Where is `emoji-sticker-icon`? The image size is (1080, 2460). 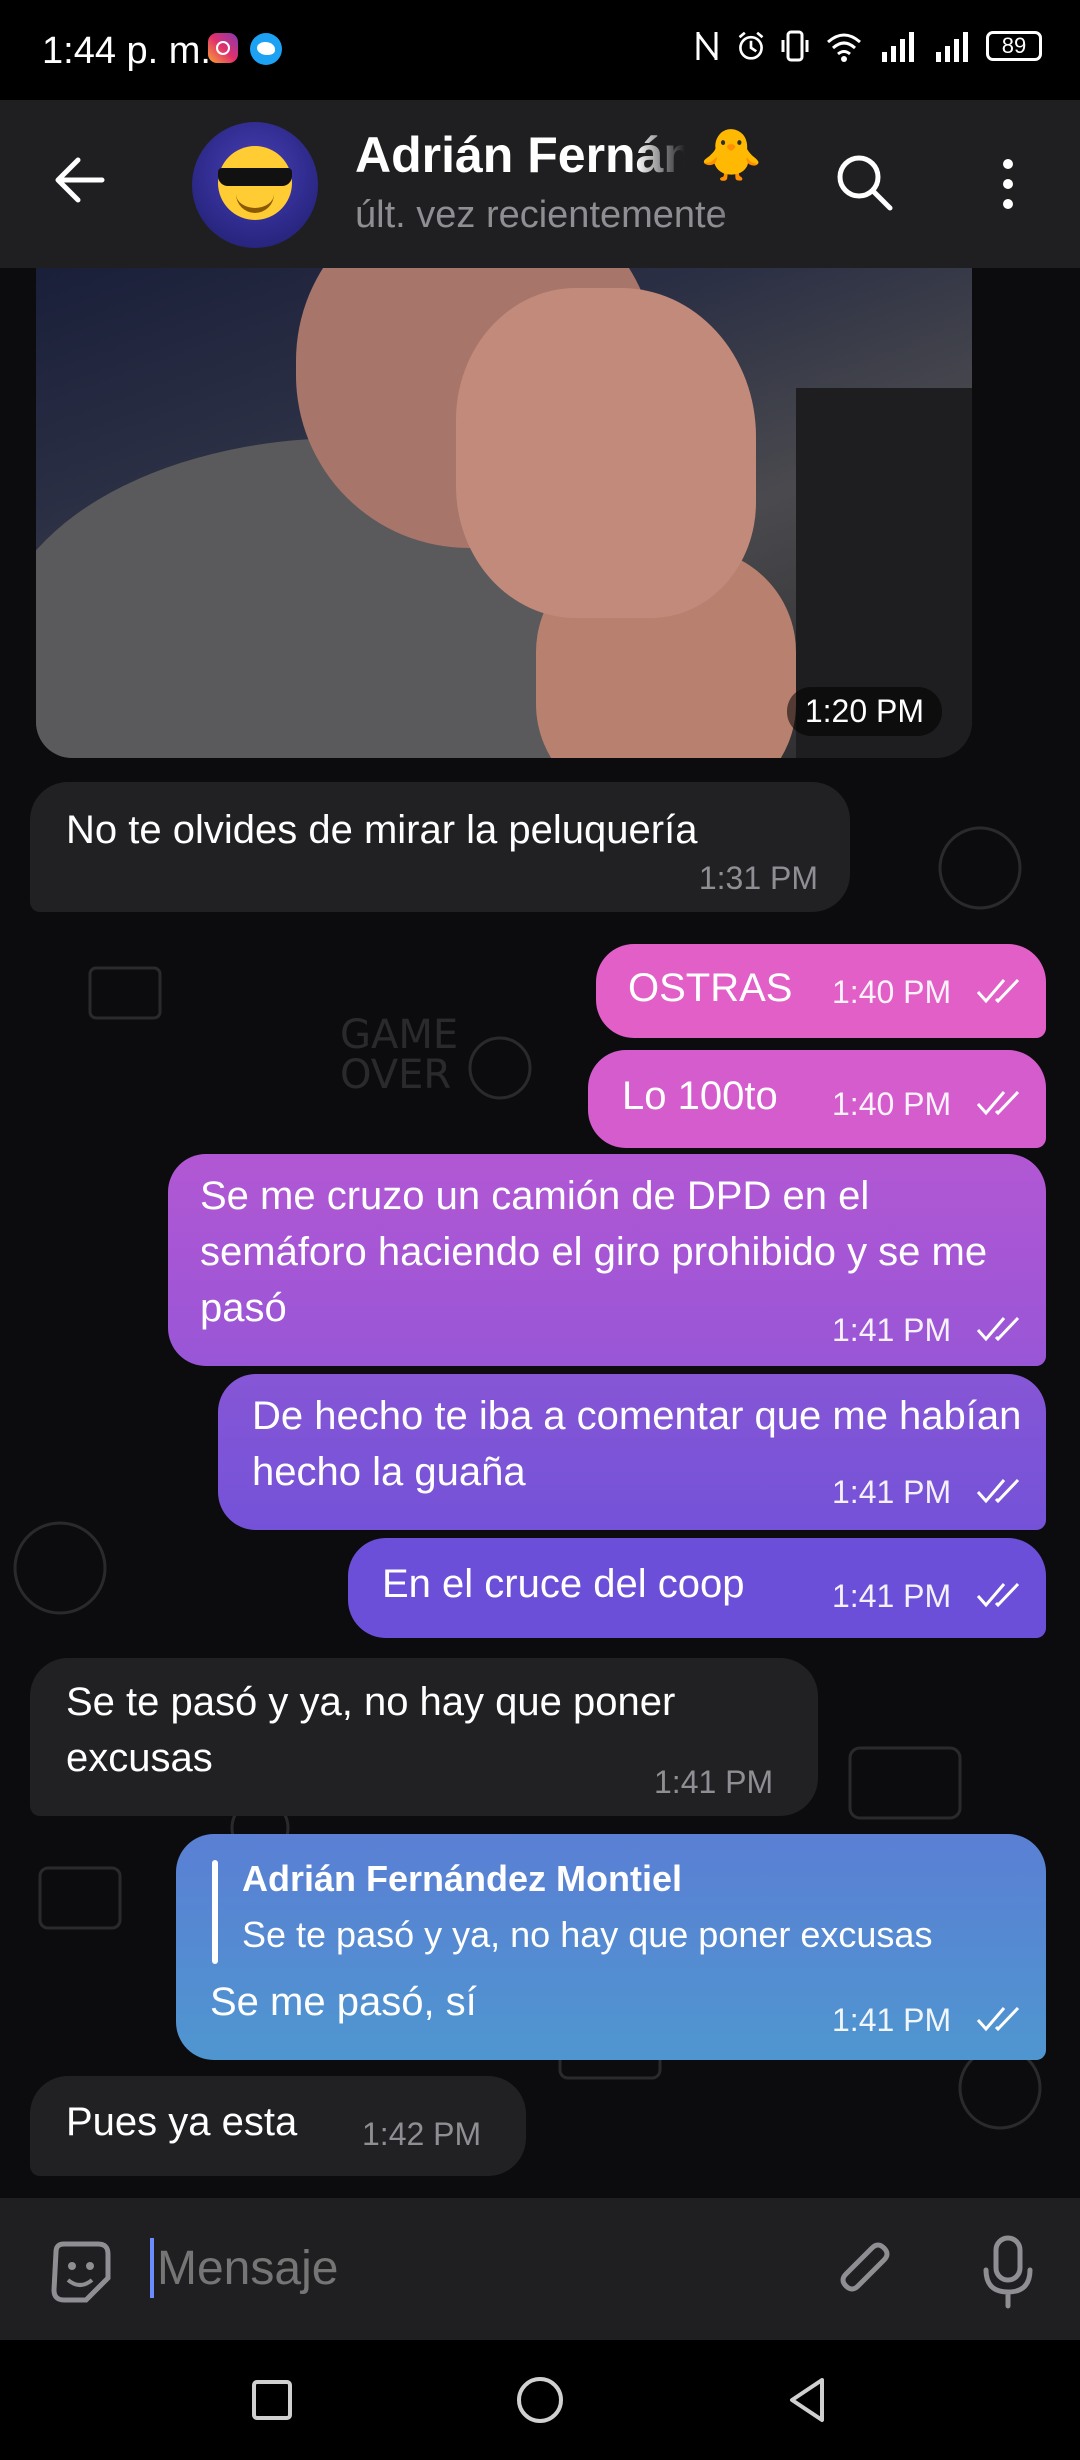 emoji-sticker-icon is located at coordinates (81, 2273).